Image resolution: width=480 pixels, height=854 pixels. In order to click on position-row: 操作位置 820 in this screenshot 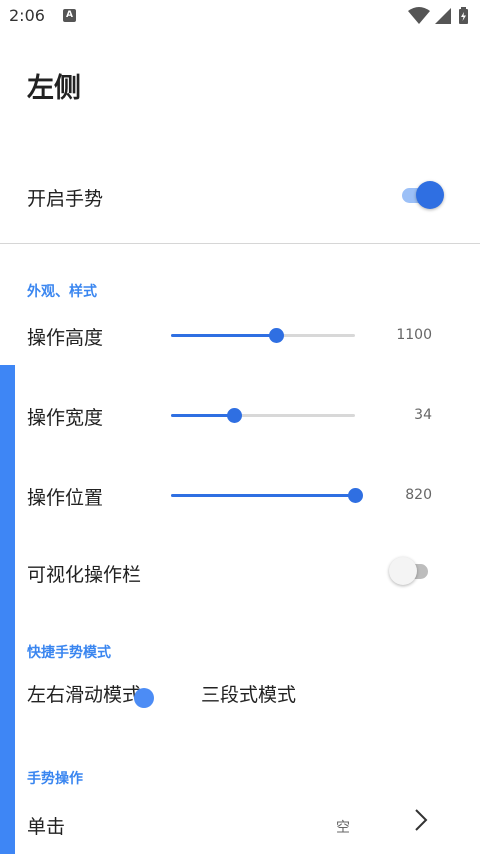, I will do `click(240, 496)`.